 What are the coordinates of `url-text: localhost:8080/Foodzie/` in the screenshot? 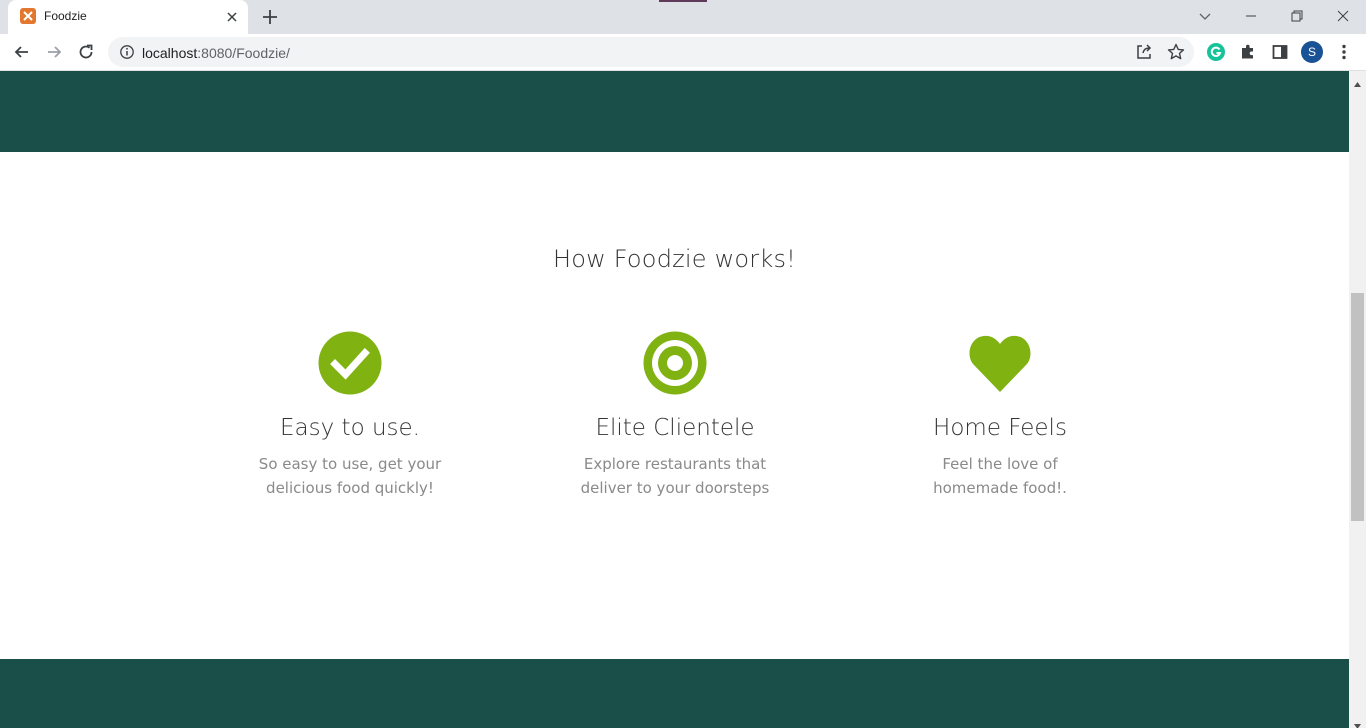 It's located at (216, 53).